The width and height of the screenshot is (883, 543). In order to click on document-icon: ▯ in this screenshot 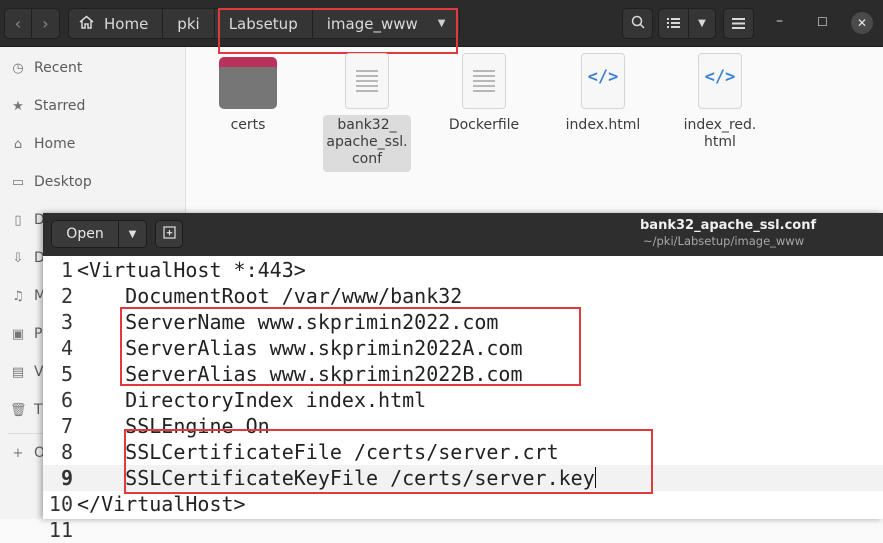, I will do `click(18, 220)`.